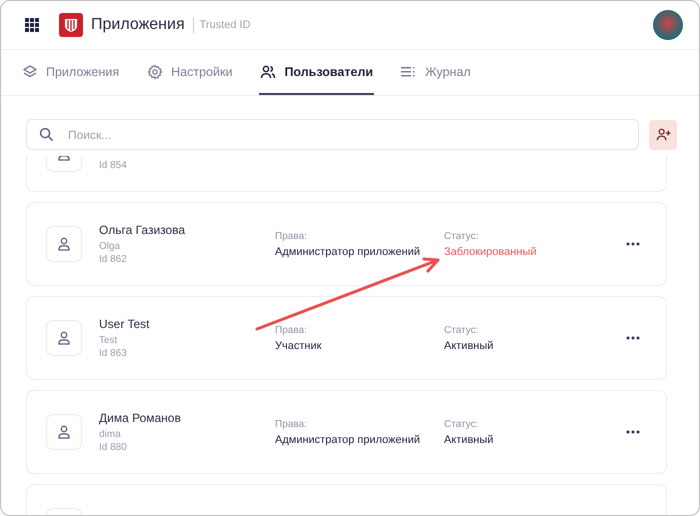 The width and height of the screenshot is (700, 516). I want to click on avatar, so click(668, 25).